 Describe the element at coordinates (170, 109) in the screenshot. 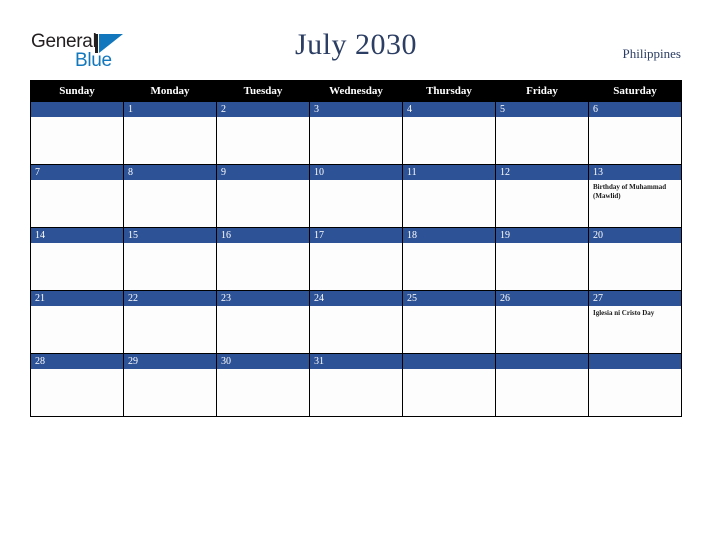

I see `day-number: 1` at that location.